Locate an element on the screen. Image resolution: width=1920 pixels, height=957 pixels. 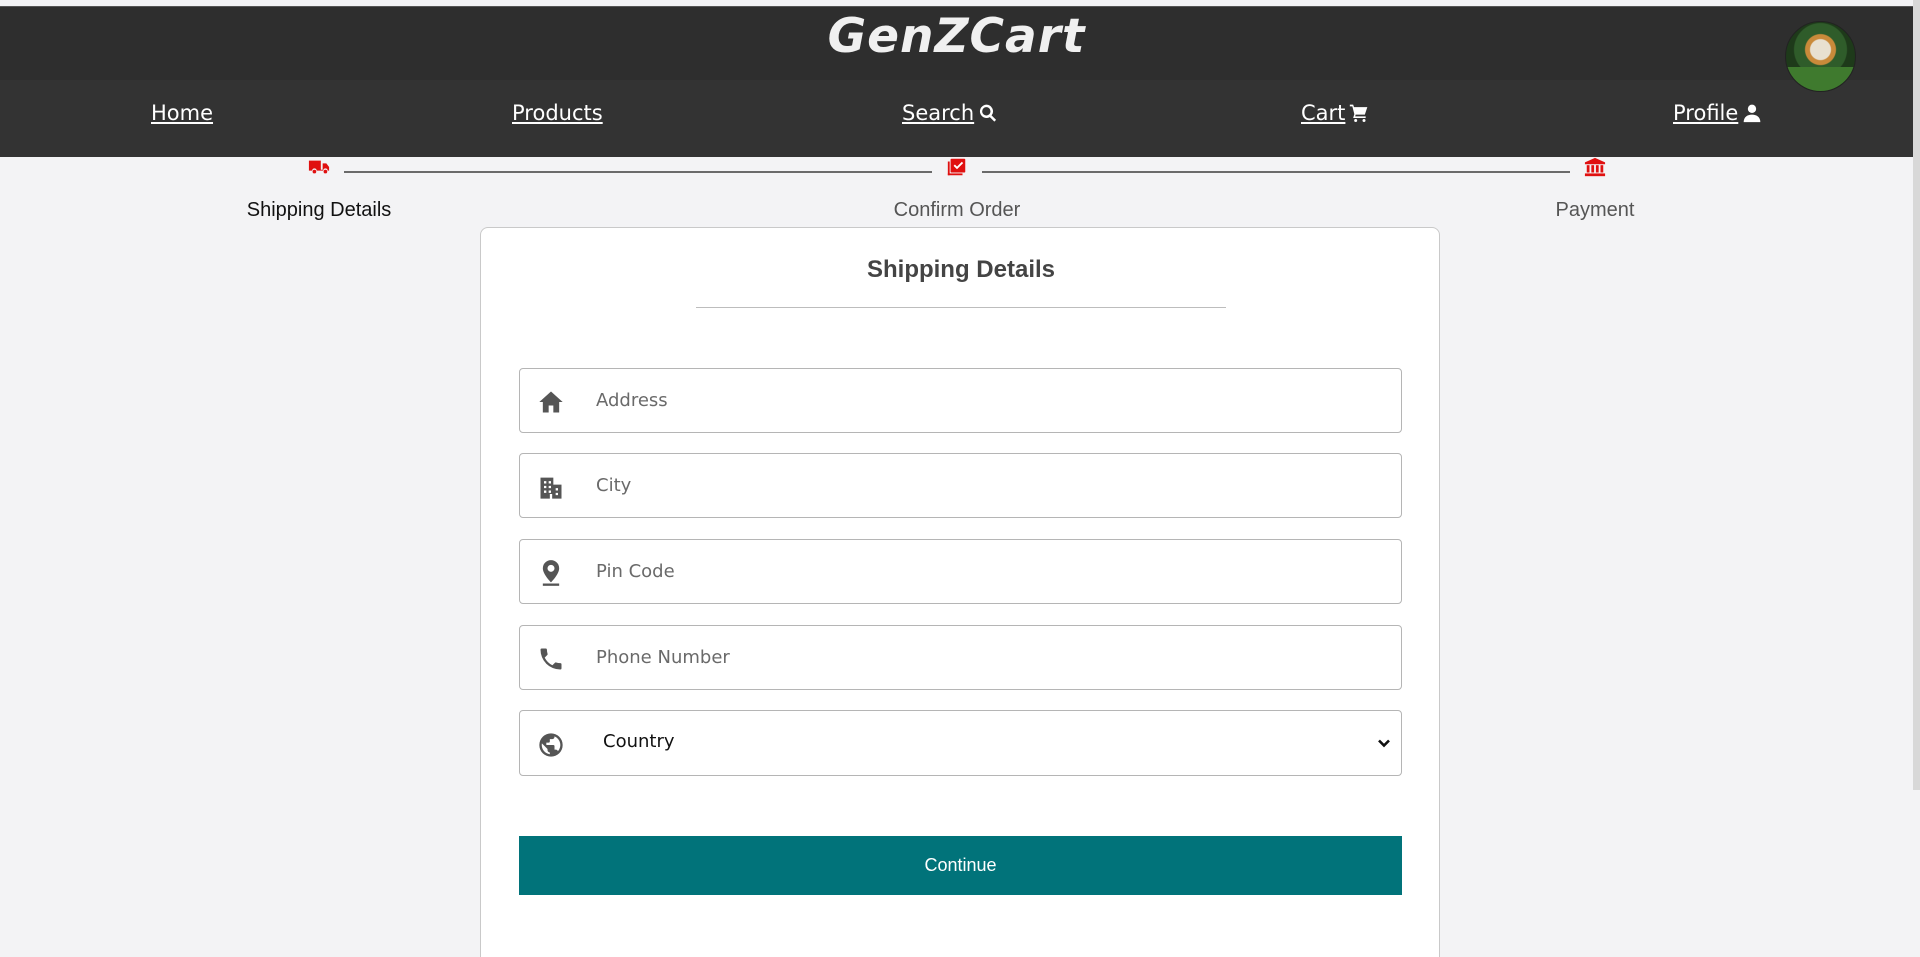
search-icon is located at coordinates (988, 113).